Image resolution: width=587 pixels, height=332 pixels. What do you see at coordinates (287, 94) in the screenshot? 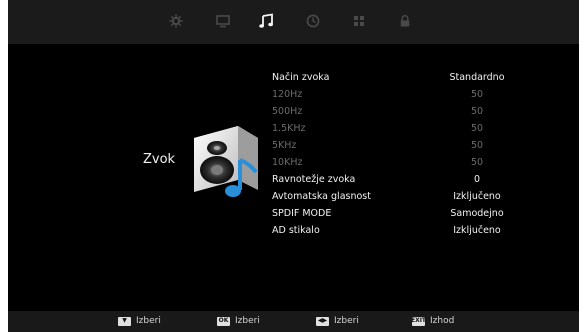
I see `setting-label: 120Hz` at bounding box center [287, 94].